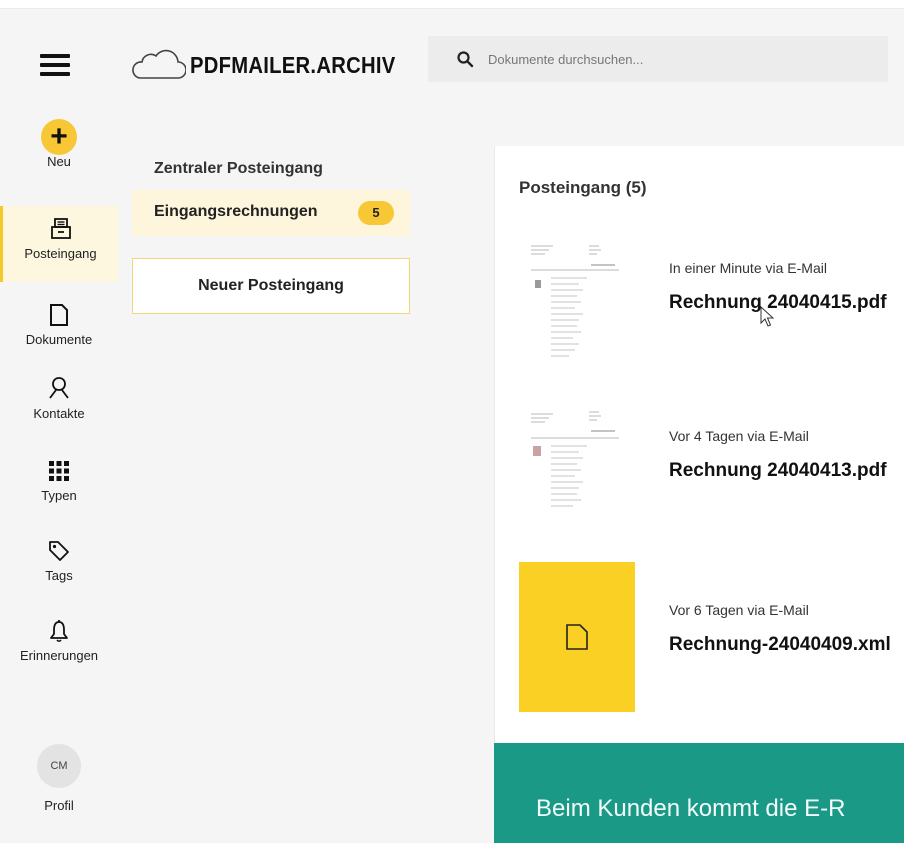 The image size is (904, 843). What do you see at coordinates (748, 268) in the screenshot?
I see `document-meta: In einer Minute via E-Mail` at bounding box center [748, 268].